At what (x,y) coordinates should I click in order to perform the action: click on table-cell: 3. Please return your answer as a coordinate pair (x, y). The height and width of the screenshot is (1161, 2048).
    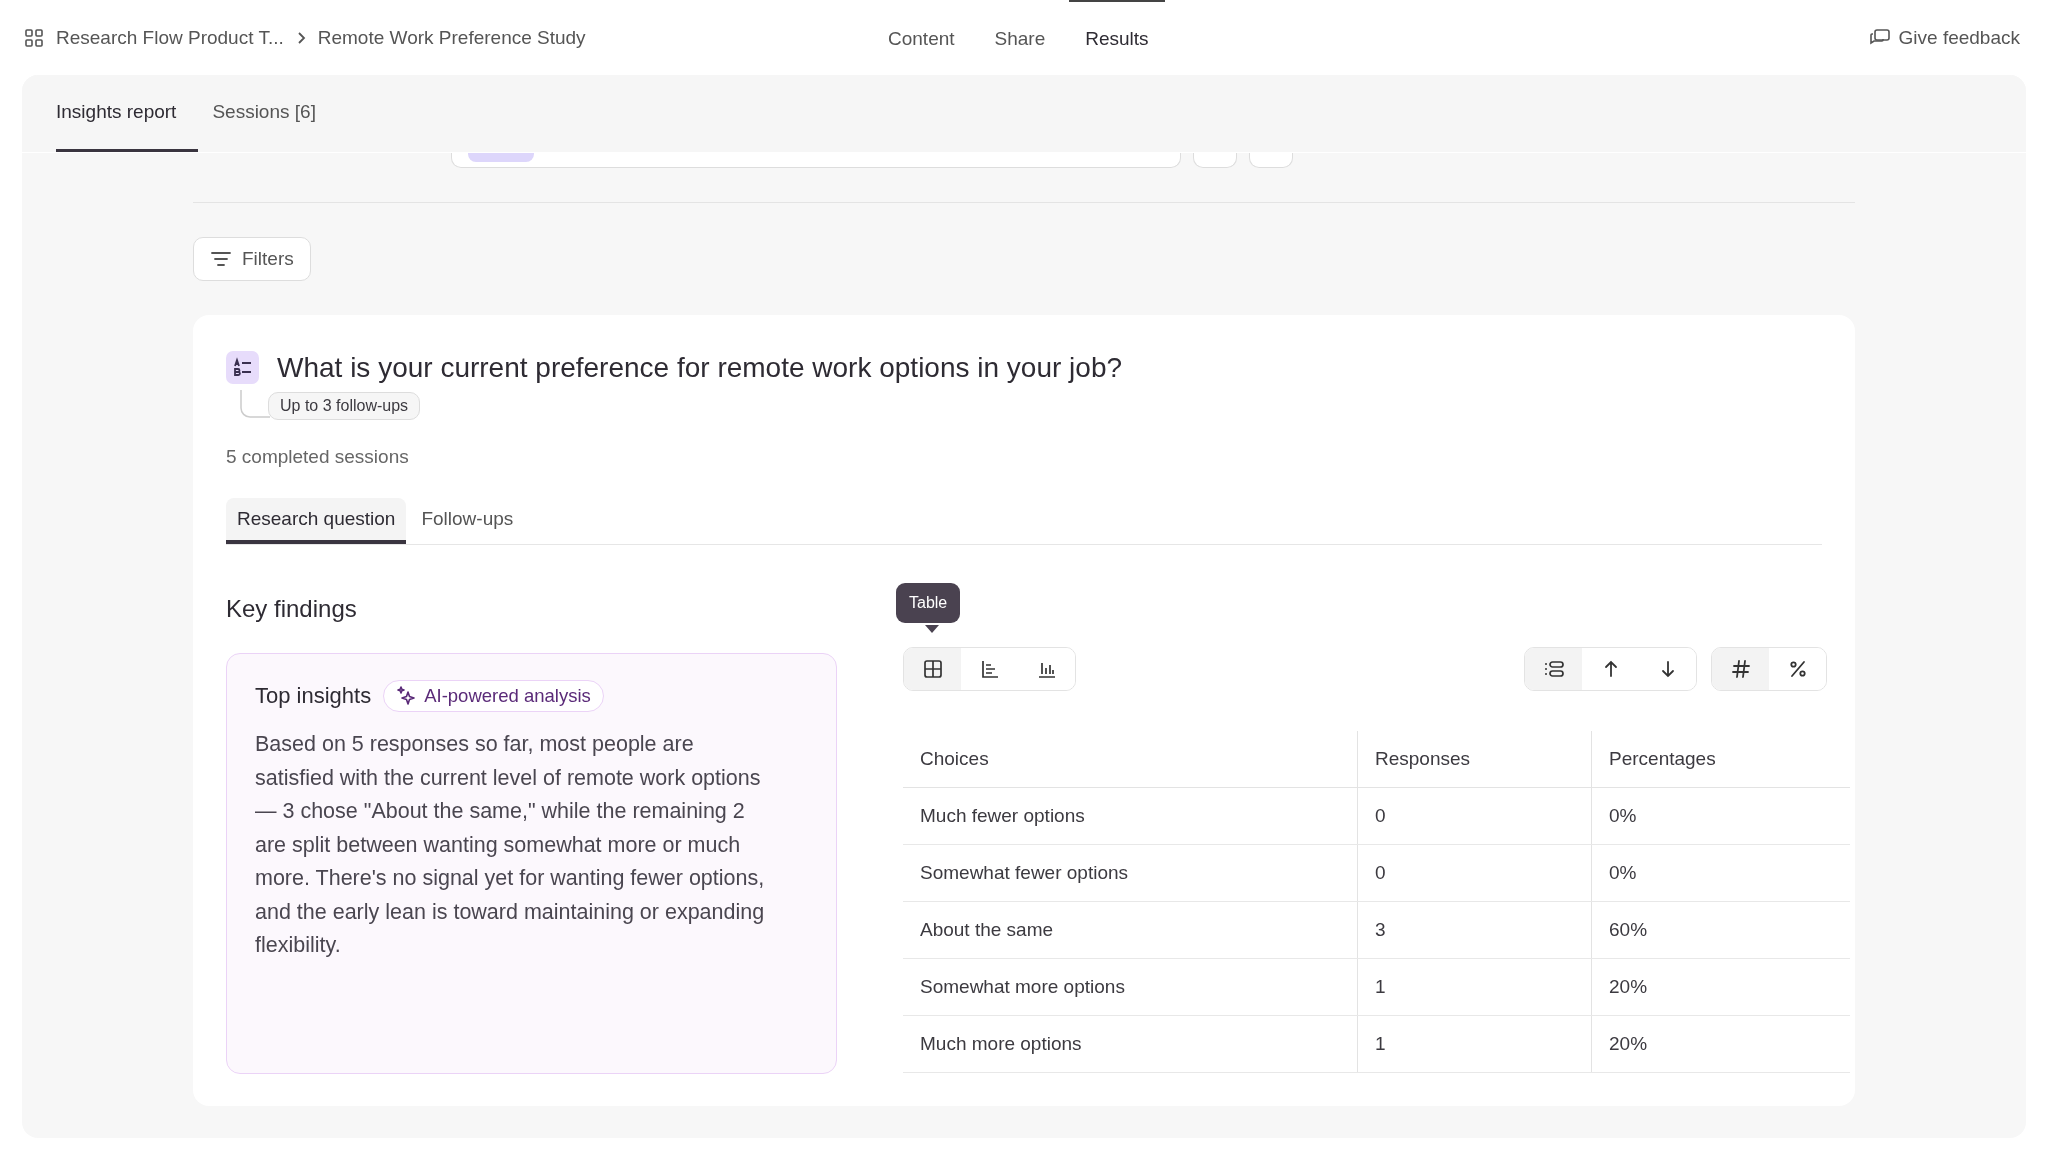
    Looking at the image, I should click on (1474, 930).